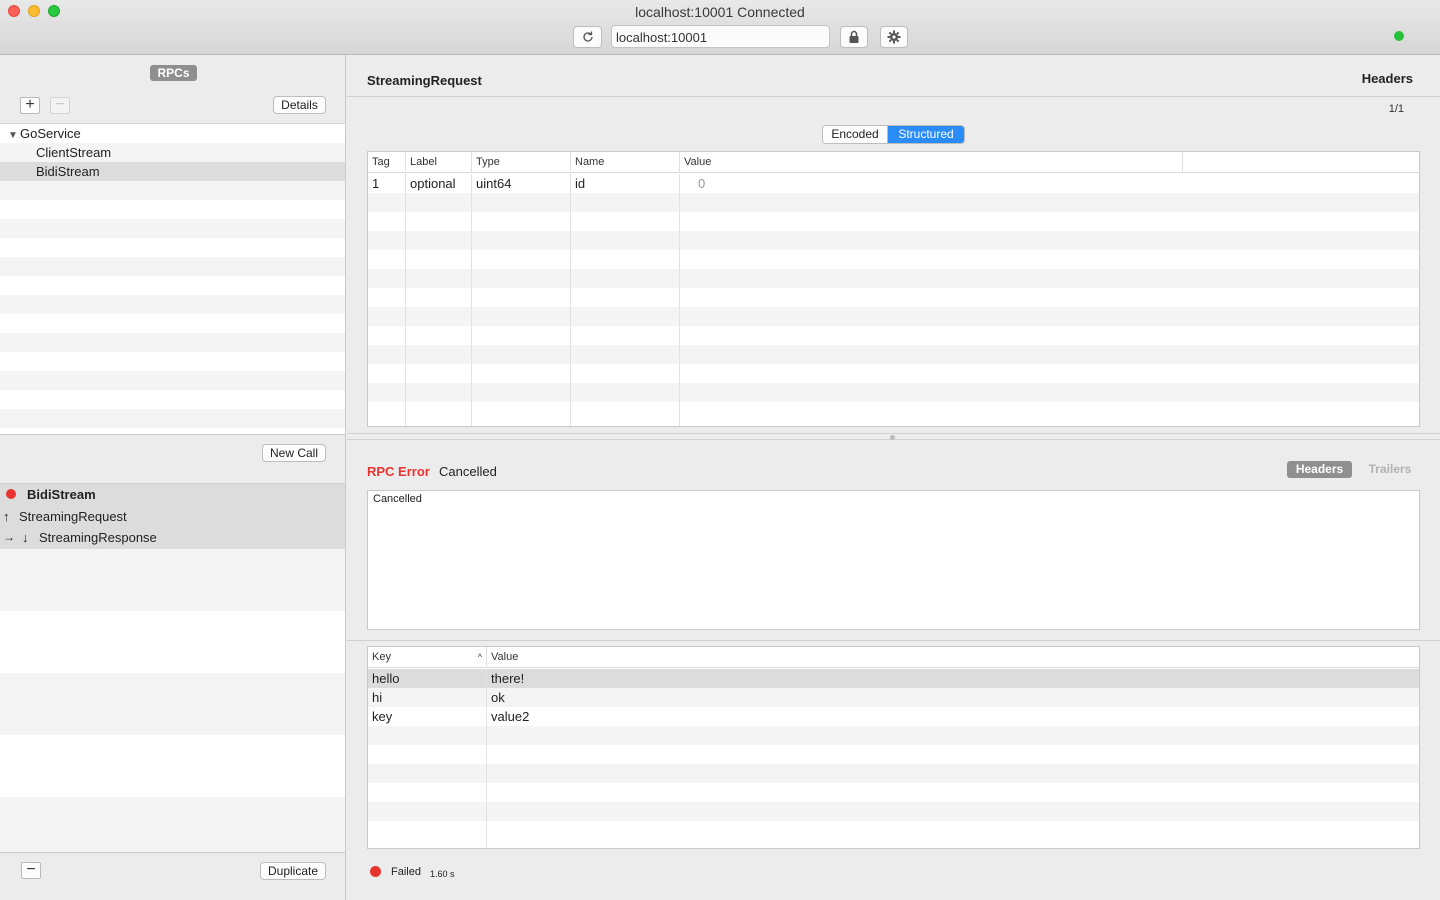 The height and width of the screenshot is (900, 1440). Describe the element at coordinates (494, 183) in the screenshot. I see `cell-type: uint64` at that location.